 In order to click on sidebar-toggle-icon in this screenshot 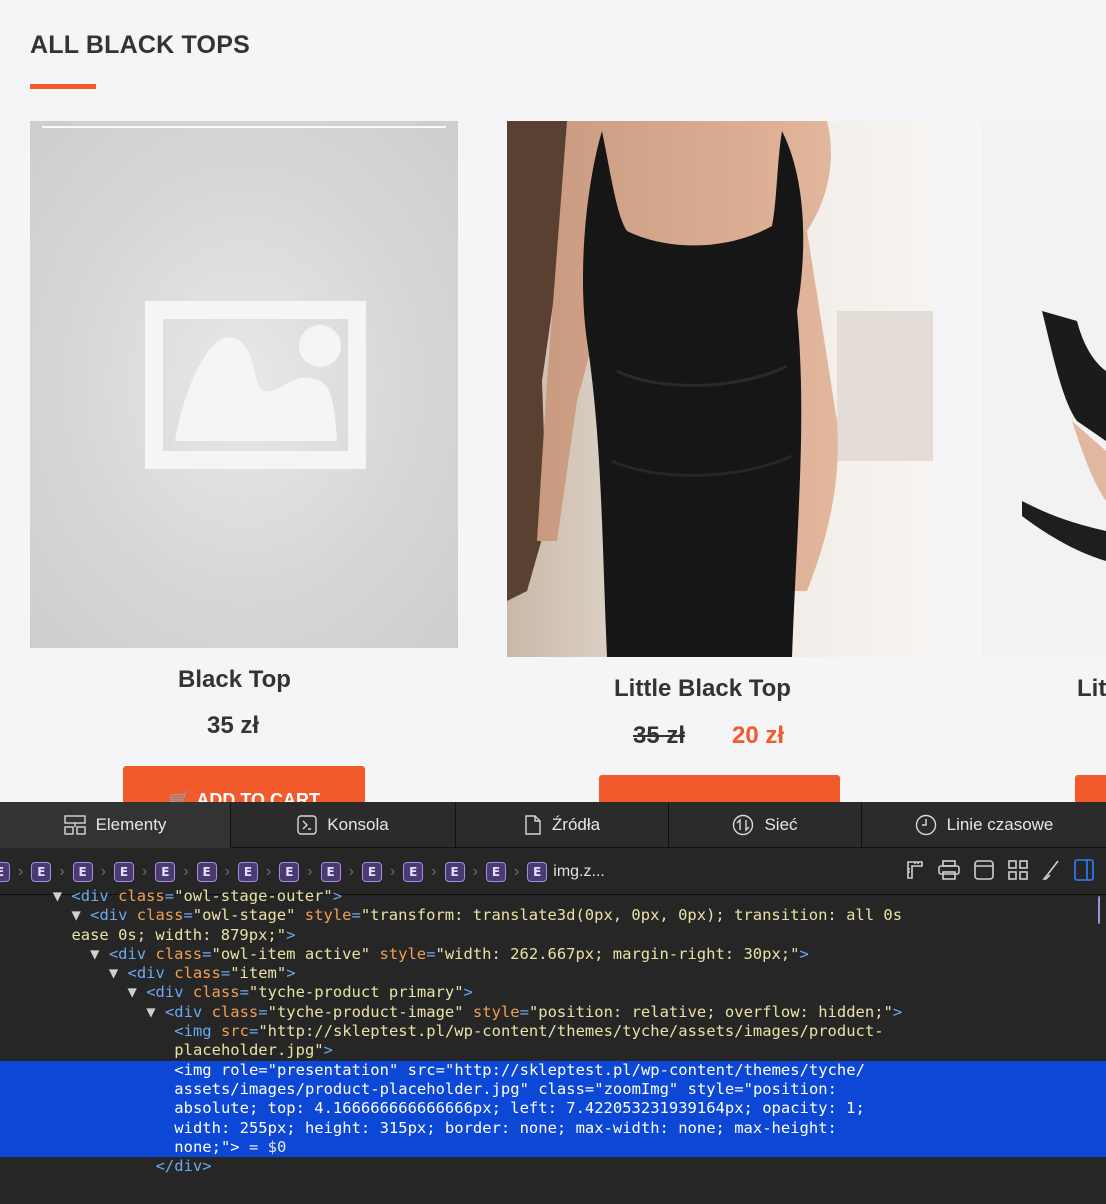, I will do `click(1084, 872)`.